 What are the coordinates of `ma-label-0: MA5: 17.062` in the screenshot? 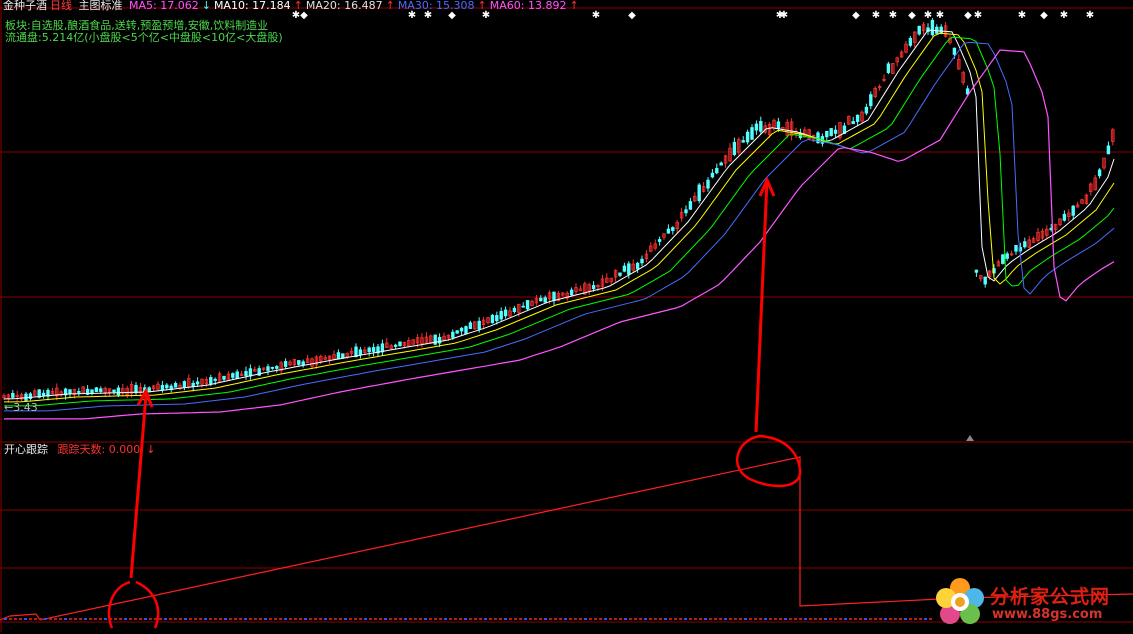 It's located at (164, 6).